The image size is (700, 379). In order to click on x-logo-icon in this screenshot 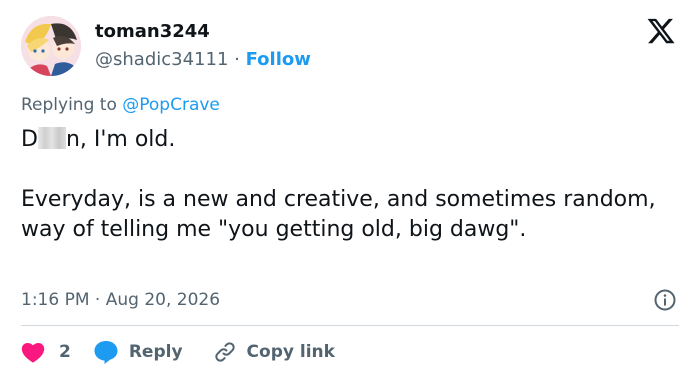, I will do `click(661, 31)`.